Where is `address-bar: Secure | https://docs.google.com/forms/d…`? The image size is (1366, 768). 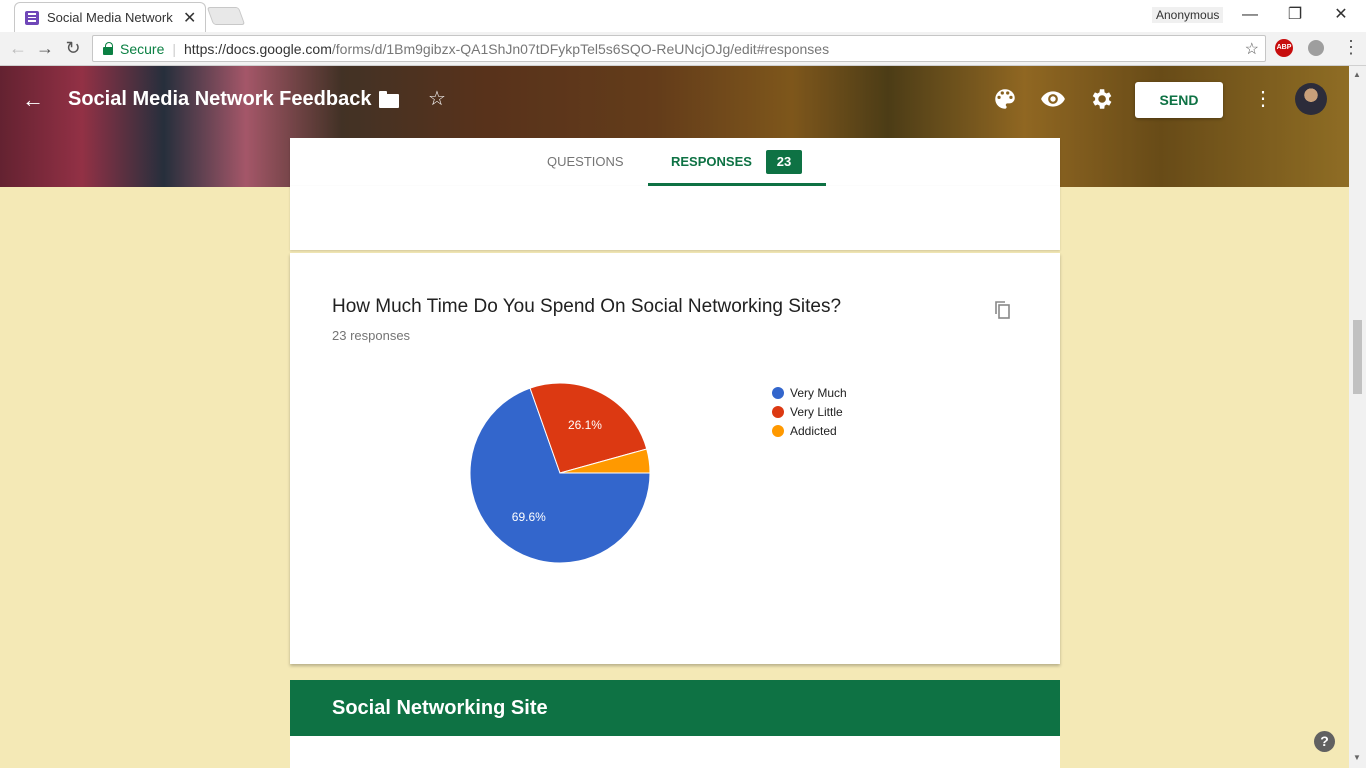
address-bar: Secure | https://docs.google.com/forms/d… is located at coordinates (679, 48).